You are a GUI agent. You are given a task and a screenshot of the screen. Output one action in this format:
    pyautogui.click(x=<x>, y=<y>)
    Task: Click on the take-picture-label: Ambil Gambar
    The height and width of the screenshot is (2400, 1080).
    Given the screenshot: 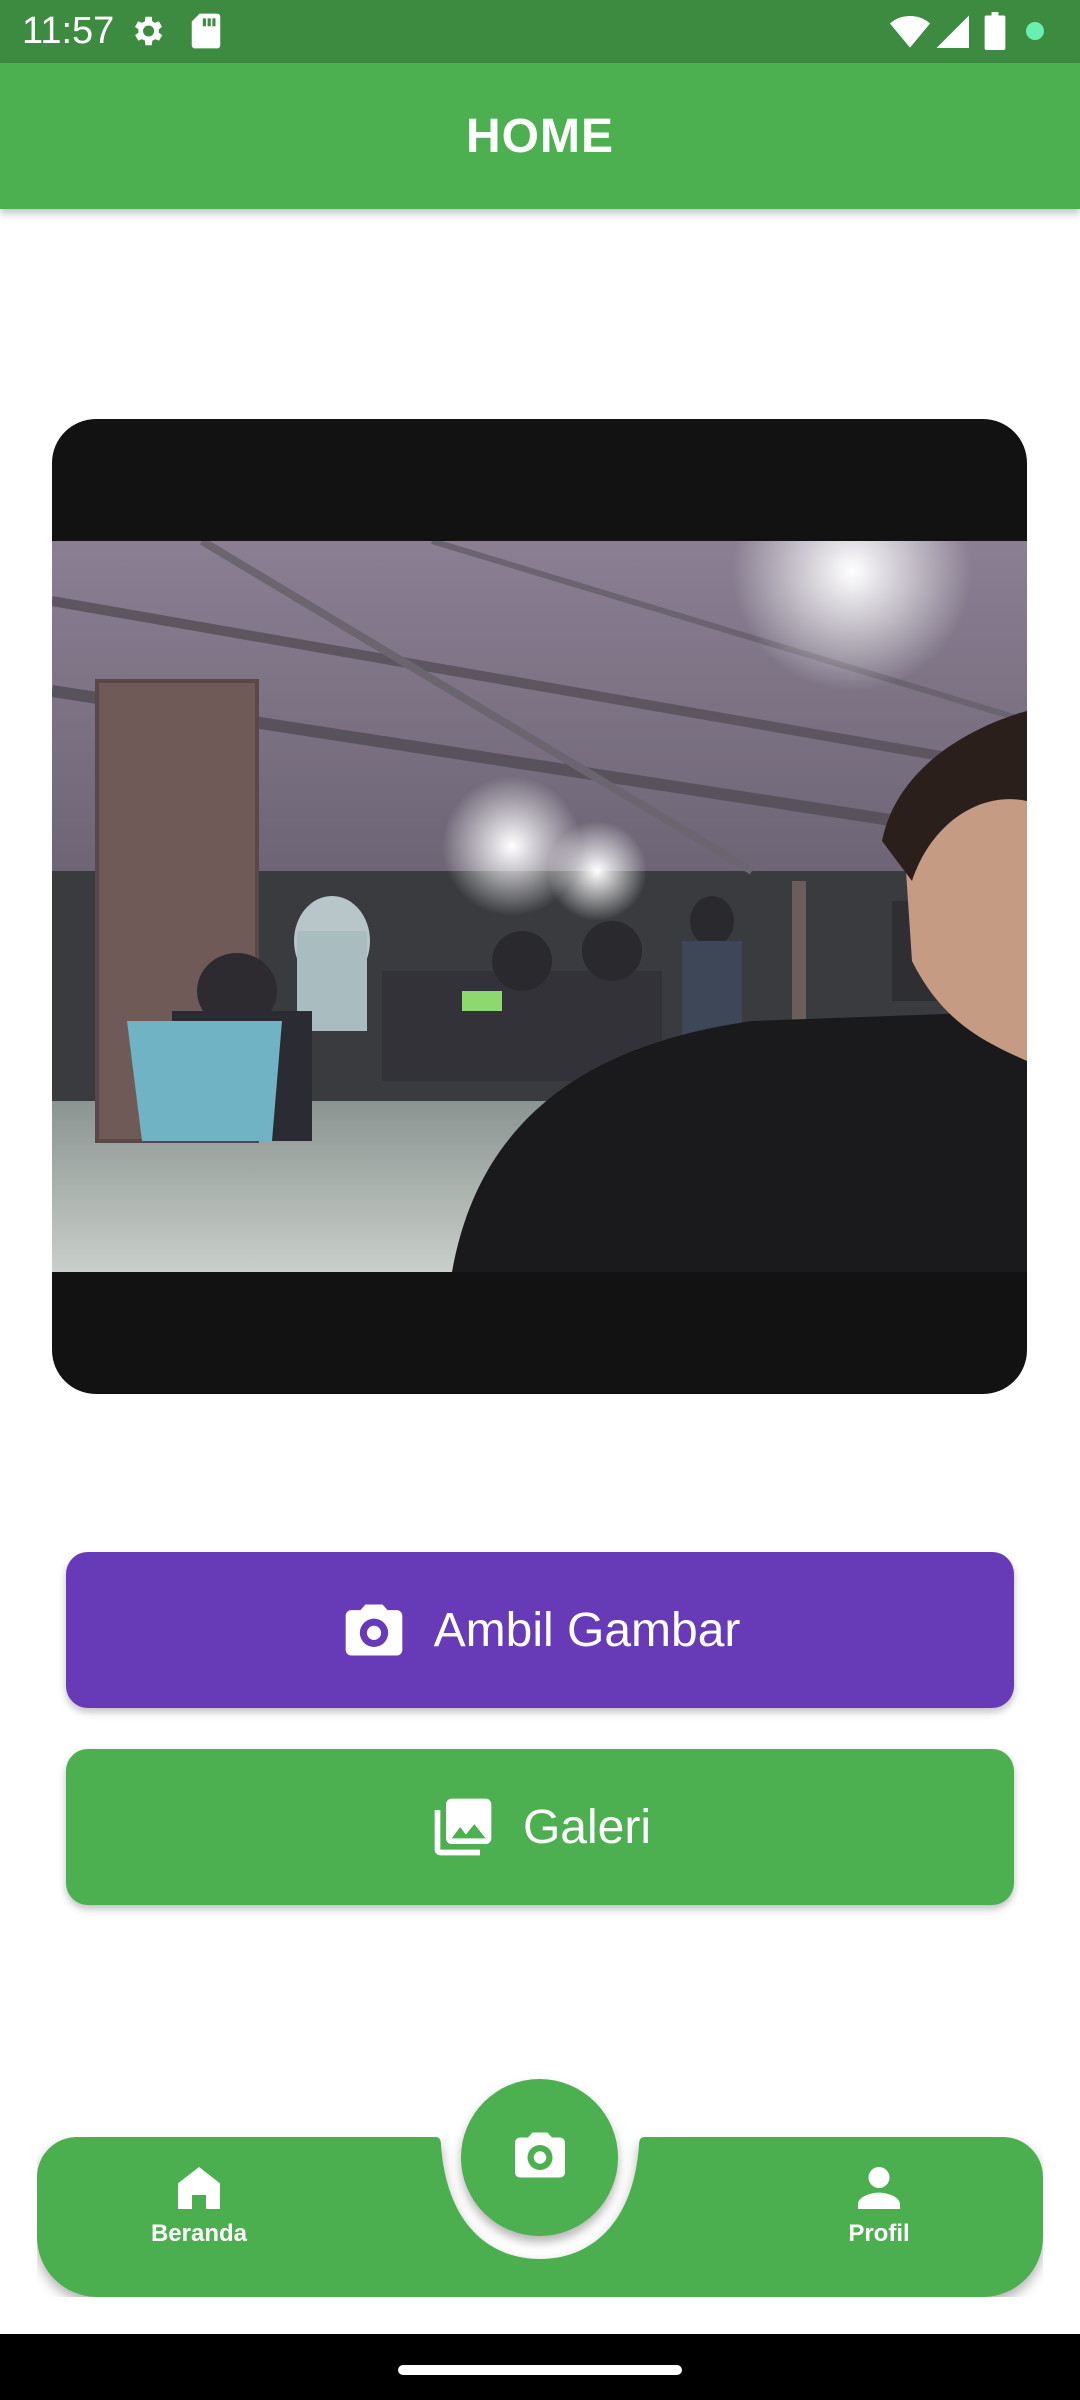 What is the action you would take?
    pyautogui.click(x=587, y=1630)
    